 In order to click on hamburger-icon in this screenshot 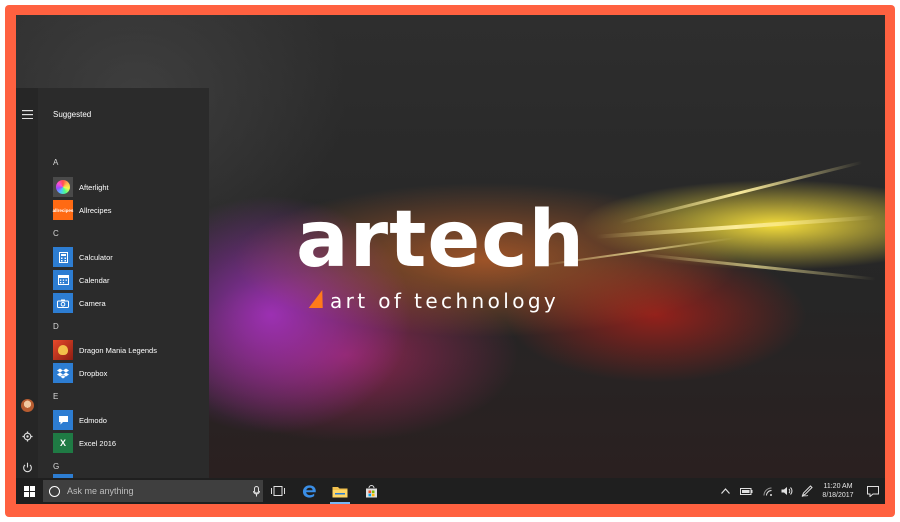, I will do `click(27, 114)`.